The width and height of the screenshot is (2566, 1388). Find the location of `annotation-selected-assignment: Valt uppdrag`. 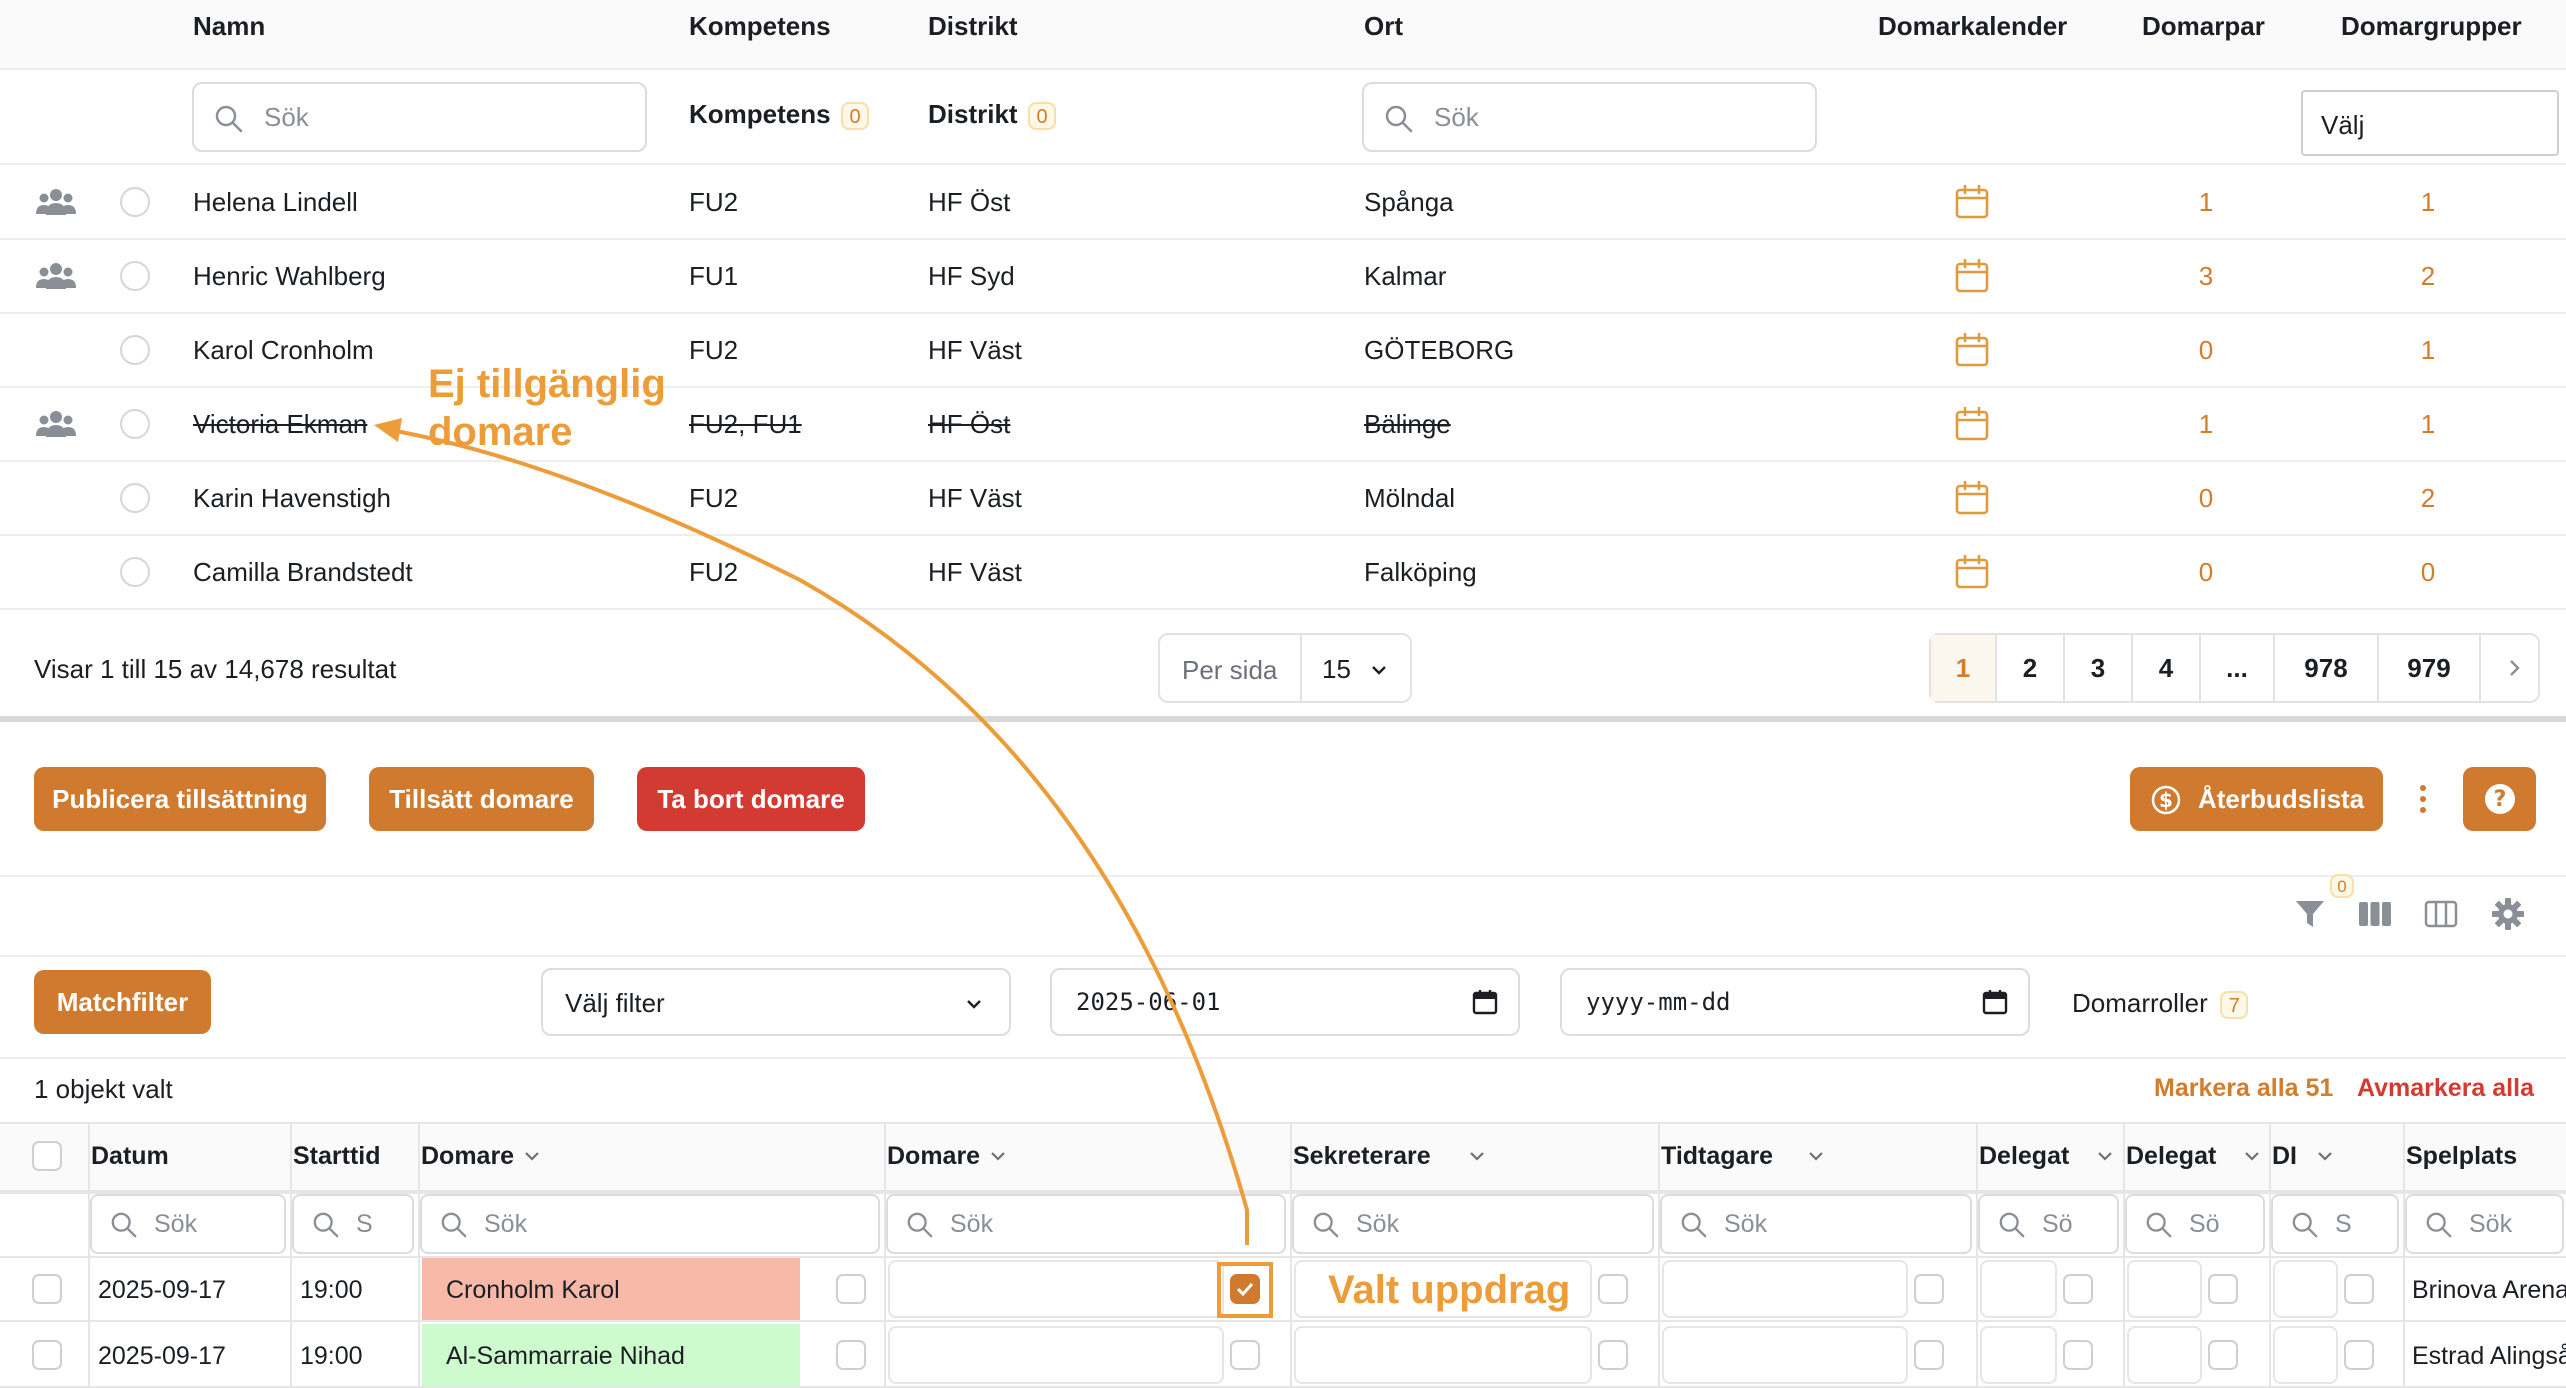

annotation-selected-assignment: Valt uppdrag is located at coordinates (1449, 1290).